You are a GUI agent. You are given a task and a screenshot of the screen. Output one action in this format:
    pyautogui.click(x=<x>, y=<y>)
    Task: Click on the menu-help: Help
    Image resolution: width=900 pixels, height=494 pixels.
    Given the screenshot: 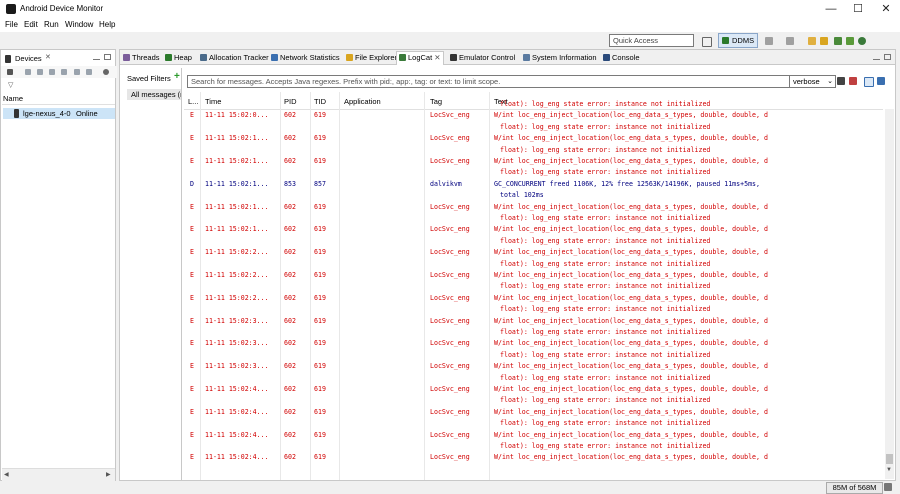 What is the action you would take?
    pyautogui.click(x=107, y=24)
    